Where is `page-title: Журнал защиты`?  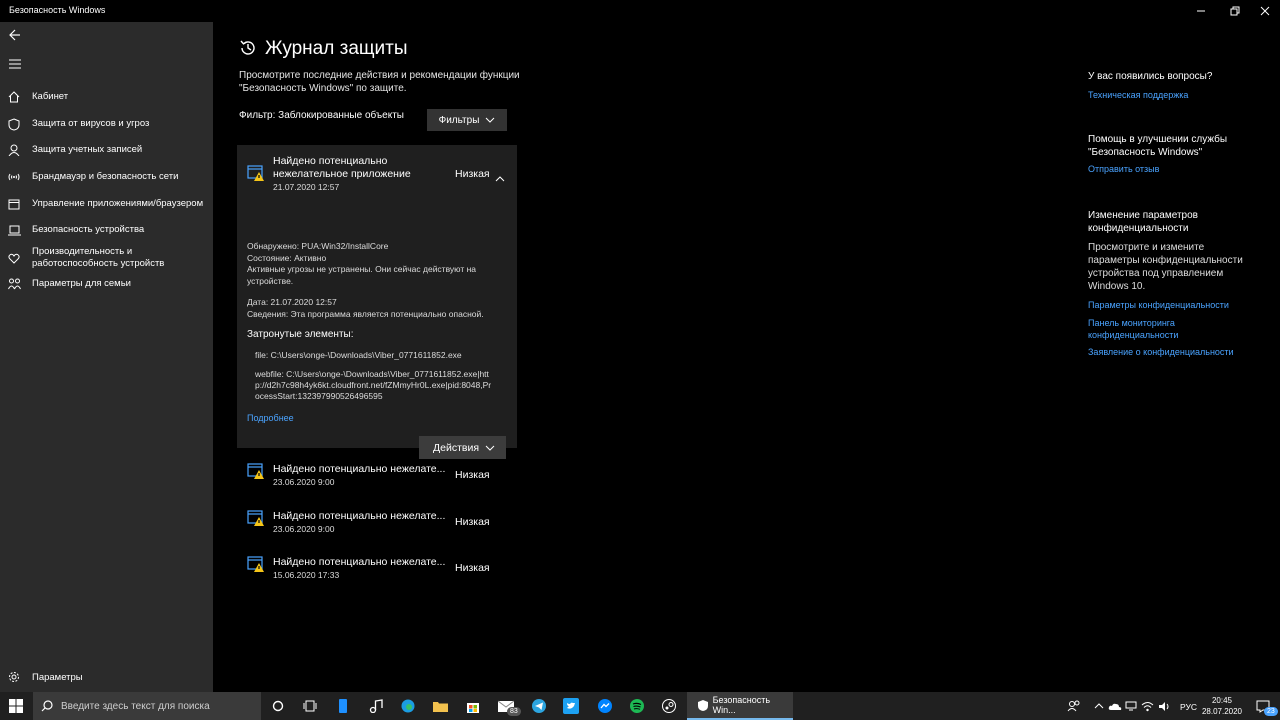
page-title: Журнал защиты is located at coordinates (336, 48).